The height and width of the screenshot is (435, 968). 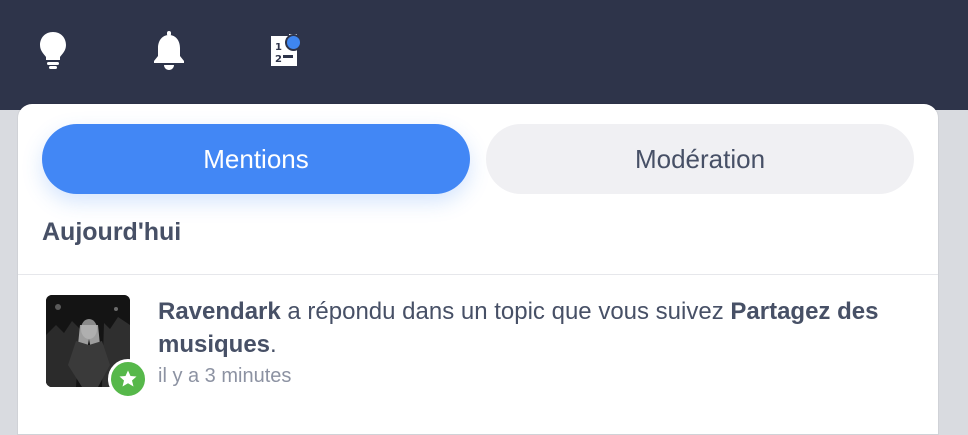 What do you see at coordinates (169, 50) in the screenshot?
I see `bell-icon` at bounding box center [169, 50].